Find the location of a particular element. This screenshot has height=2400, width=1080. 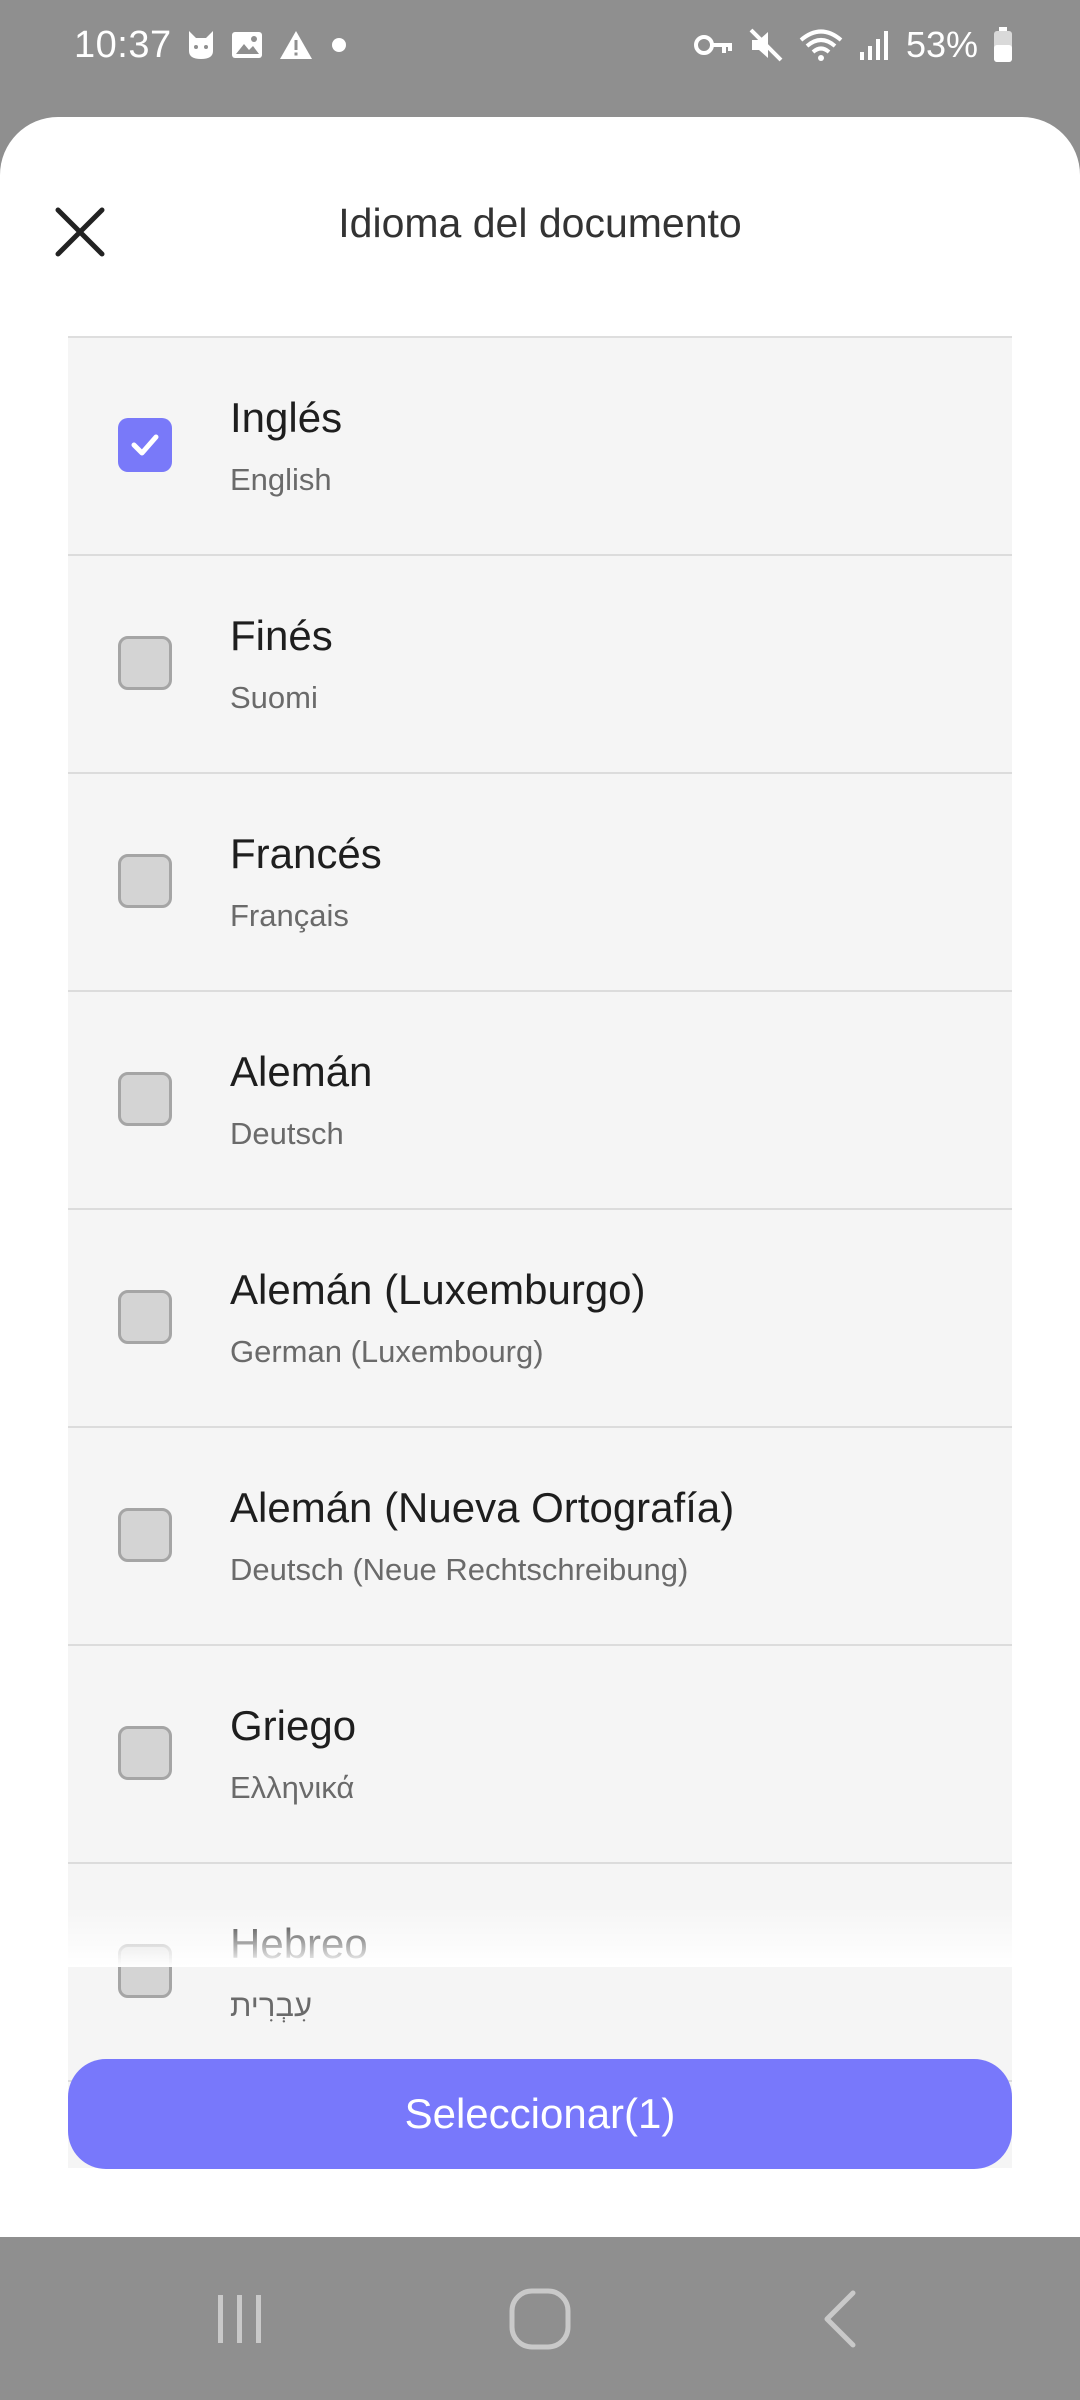

image-icon is located at coordinates (247, 45).